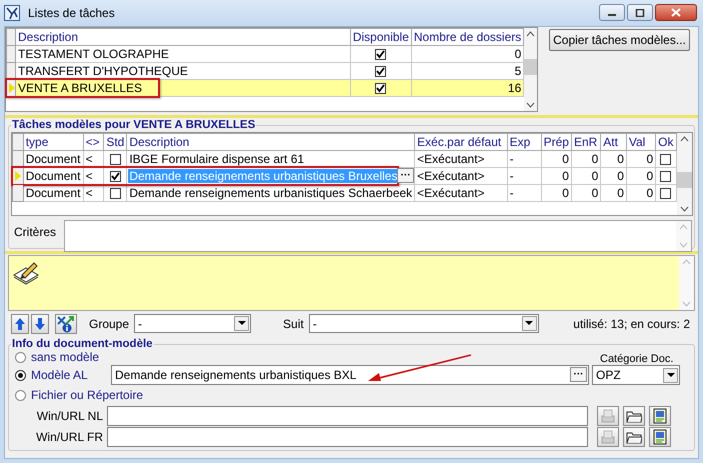  I want to click on table-cell: TESTAMENT OLOGRAPHE, so click(183, 54).